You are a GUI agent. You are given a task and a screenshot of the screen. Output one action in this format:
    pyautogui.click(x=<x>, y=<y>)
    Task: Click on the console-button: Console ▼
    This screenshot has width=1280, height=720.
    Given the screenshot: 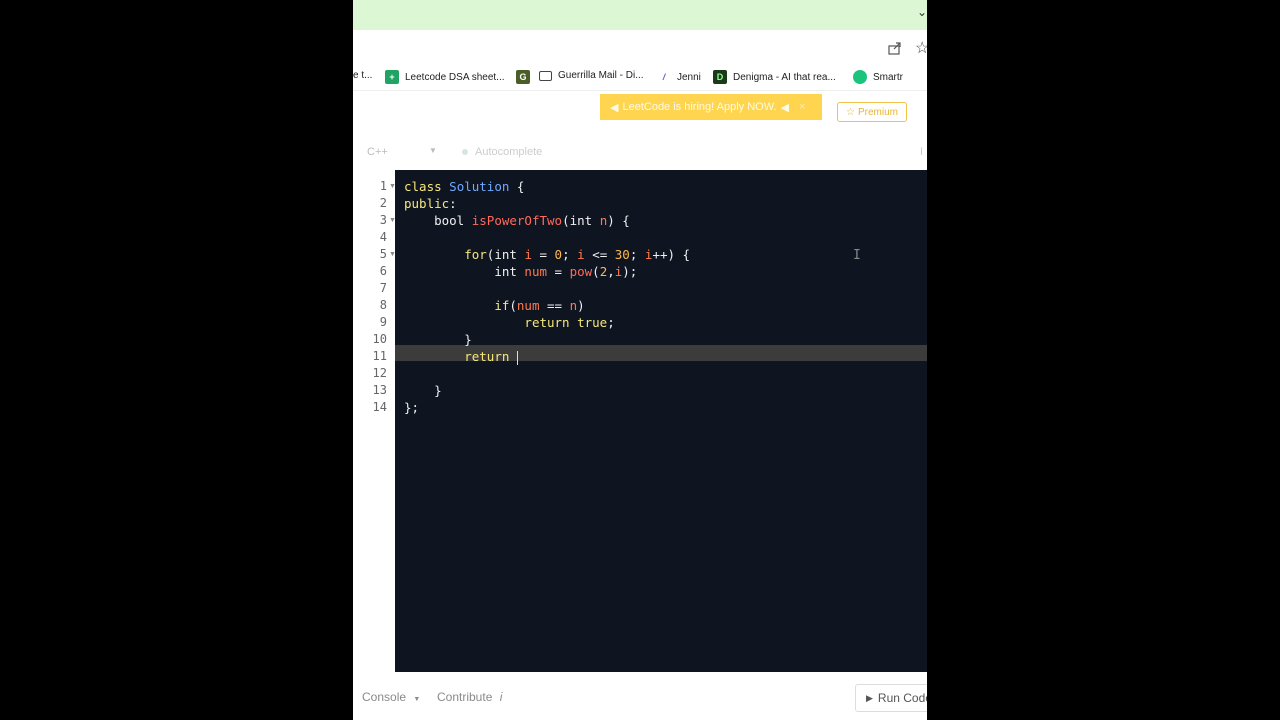 What is the action you would take?
    pyautogui.click(x=391, y=697)
    